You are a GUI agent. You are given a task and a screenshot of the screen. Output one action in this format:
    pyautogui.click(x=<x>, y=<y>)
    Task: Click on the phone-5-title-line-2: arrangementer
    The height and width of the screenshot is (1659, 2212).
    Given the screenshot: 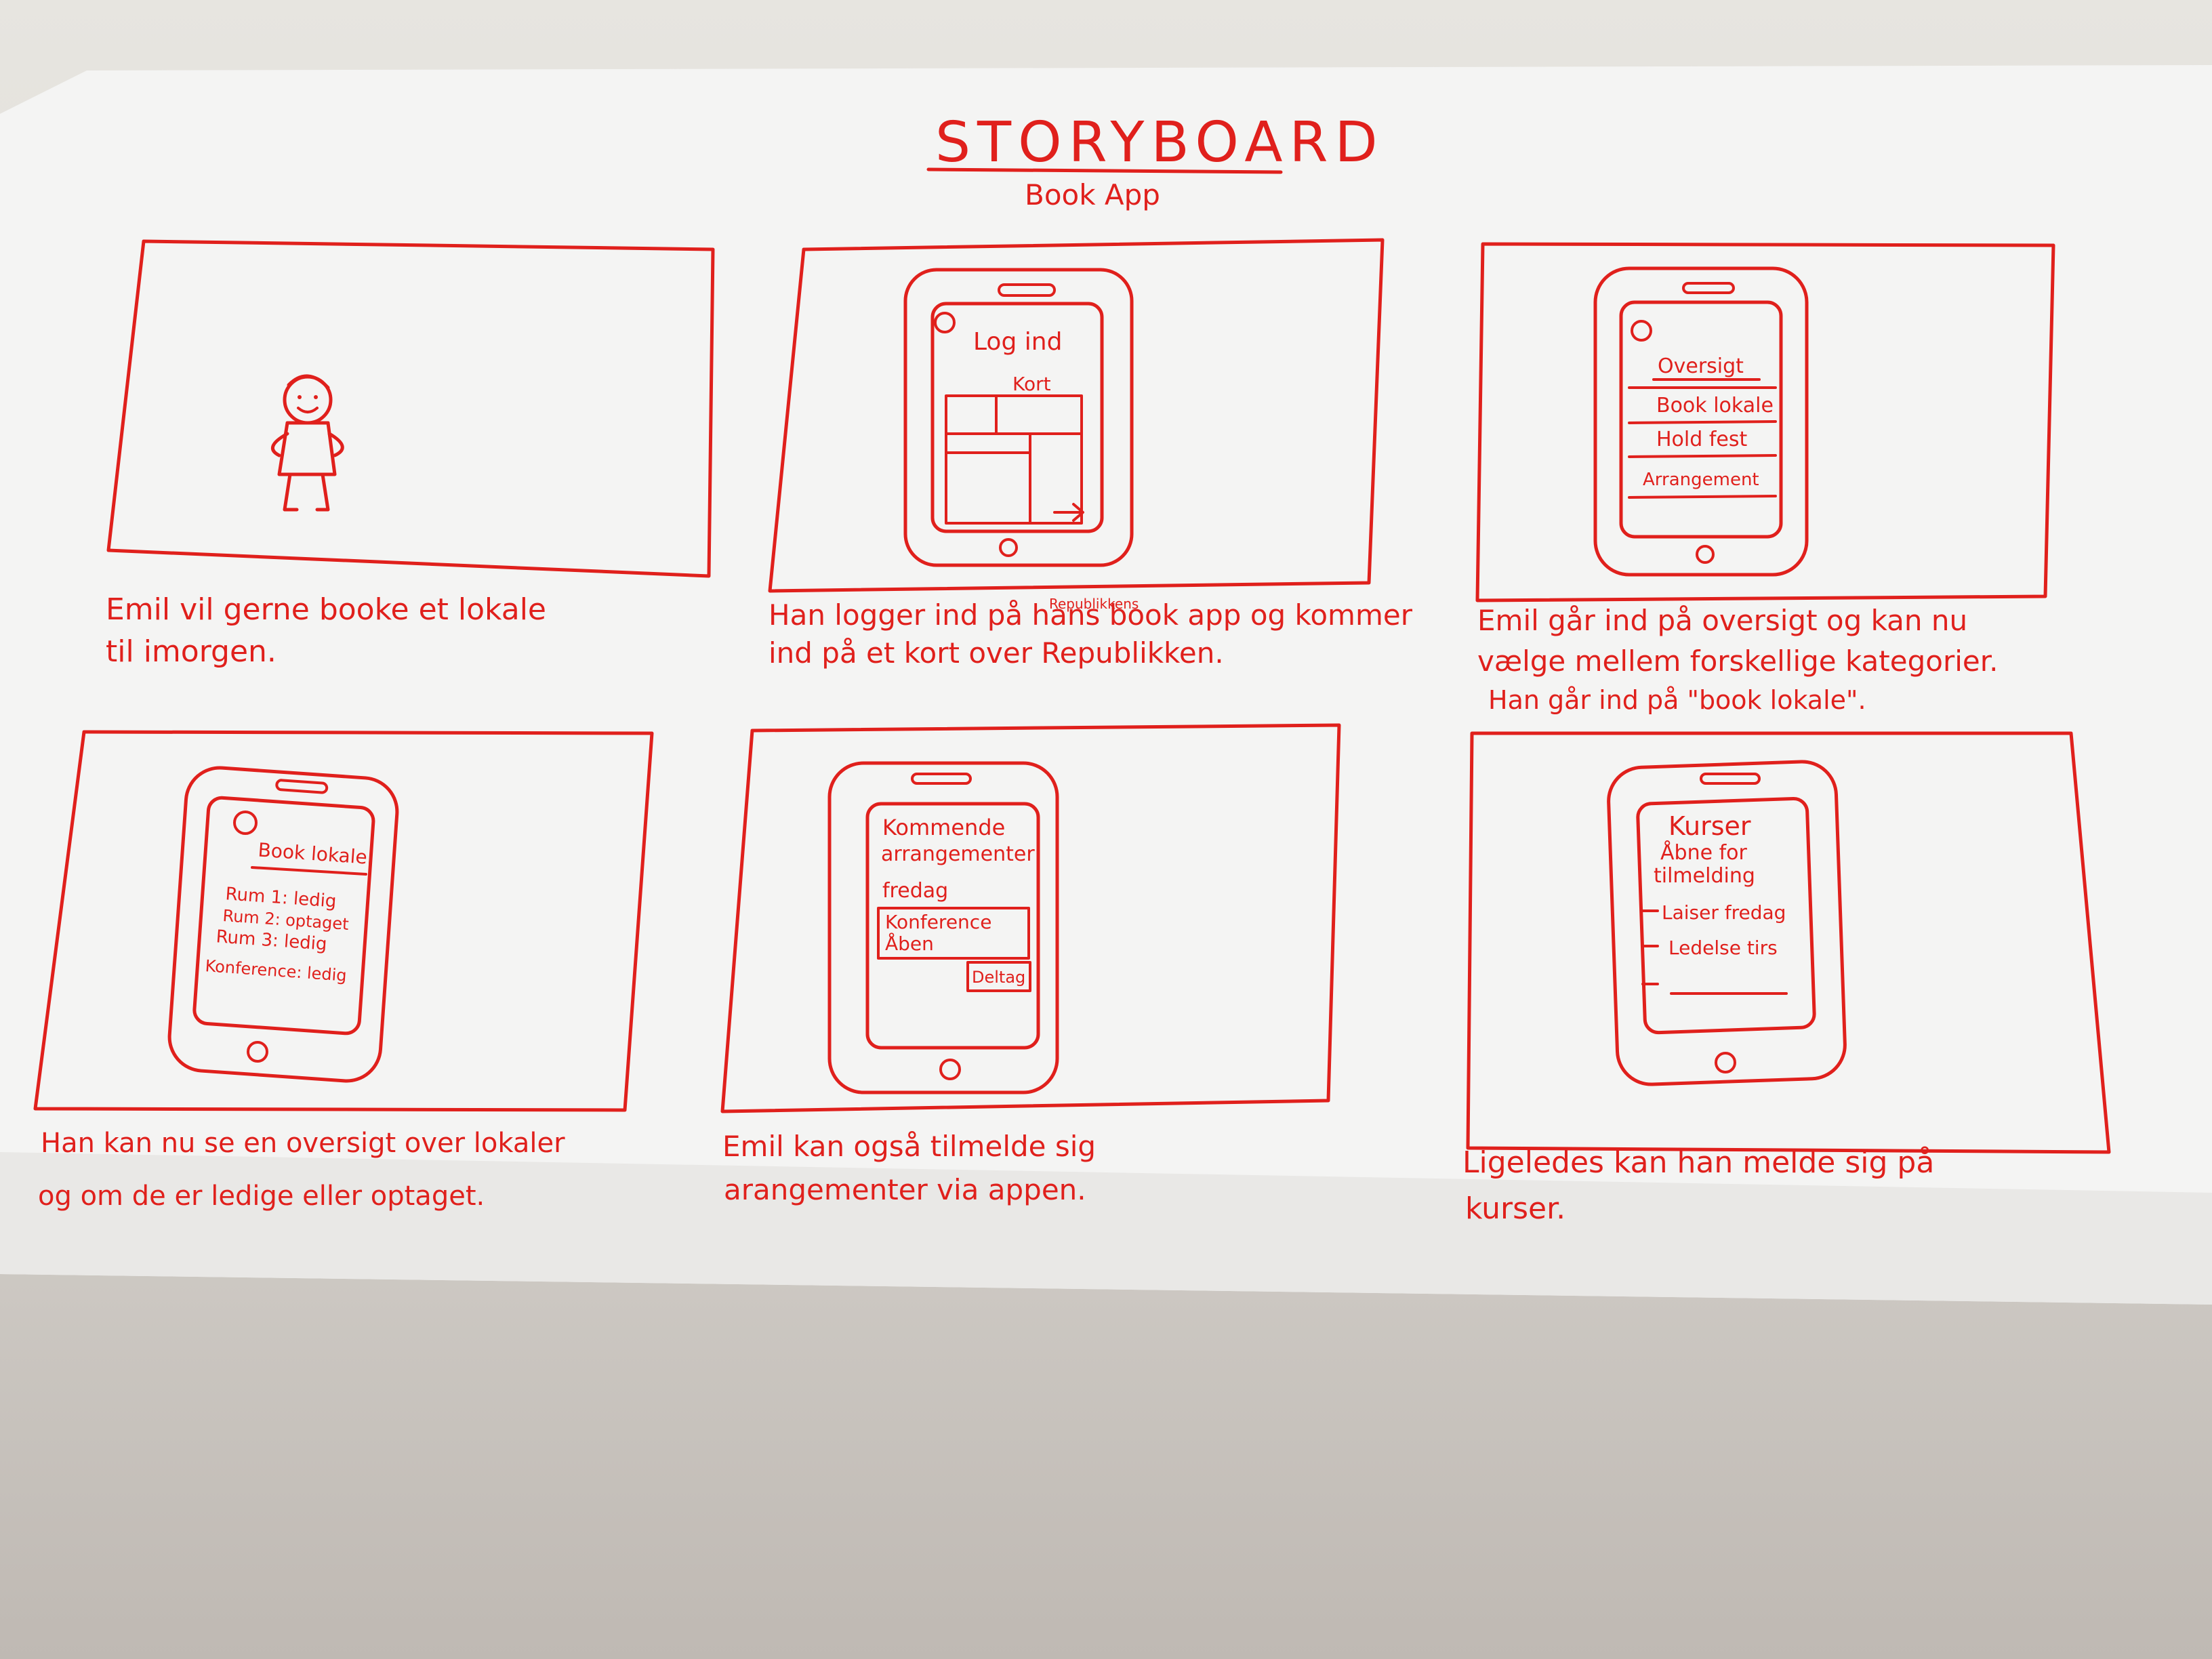 What is the action you would take?
    pyautogui.click(x=958, y=854)
    